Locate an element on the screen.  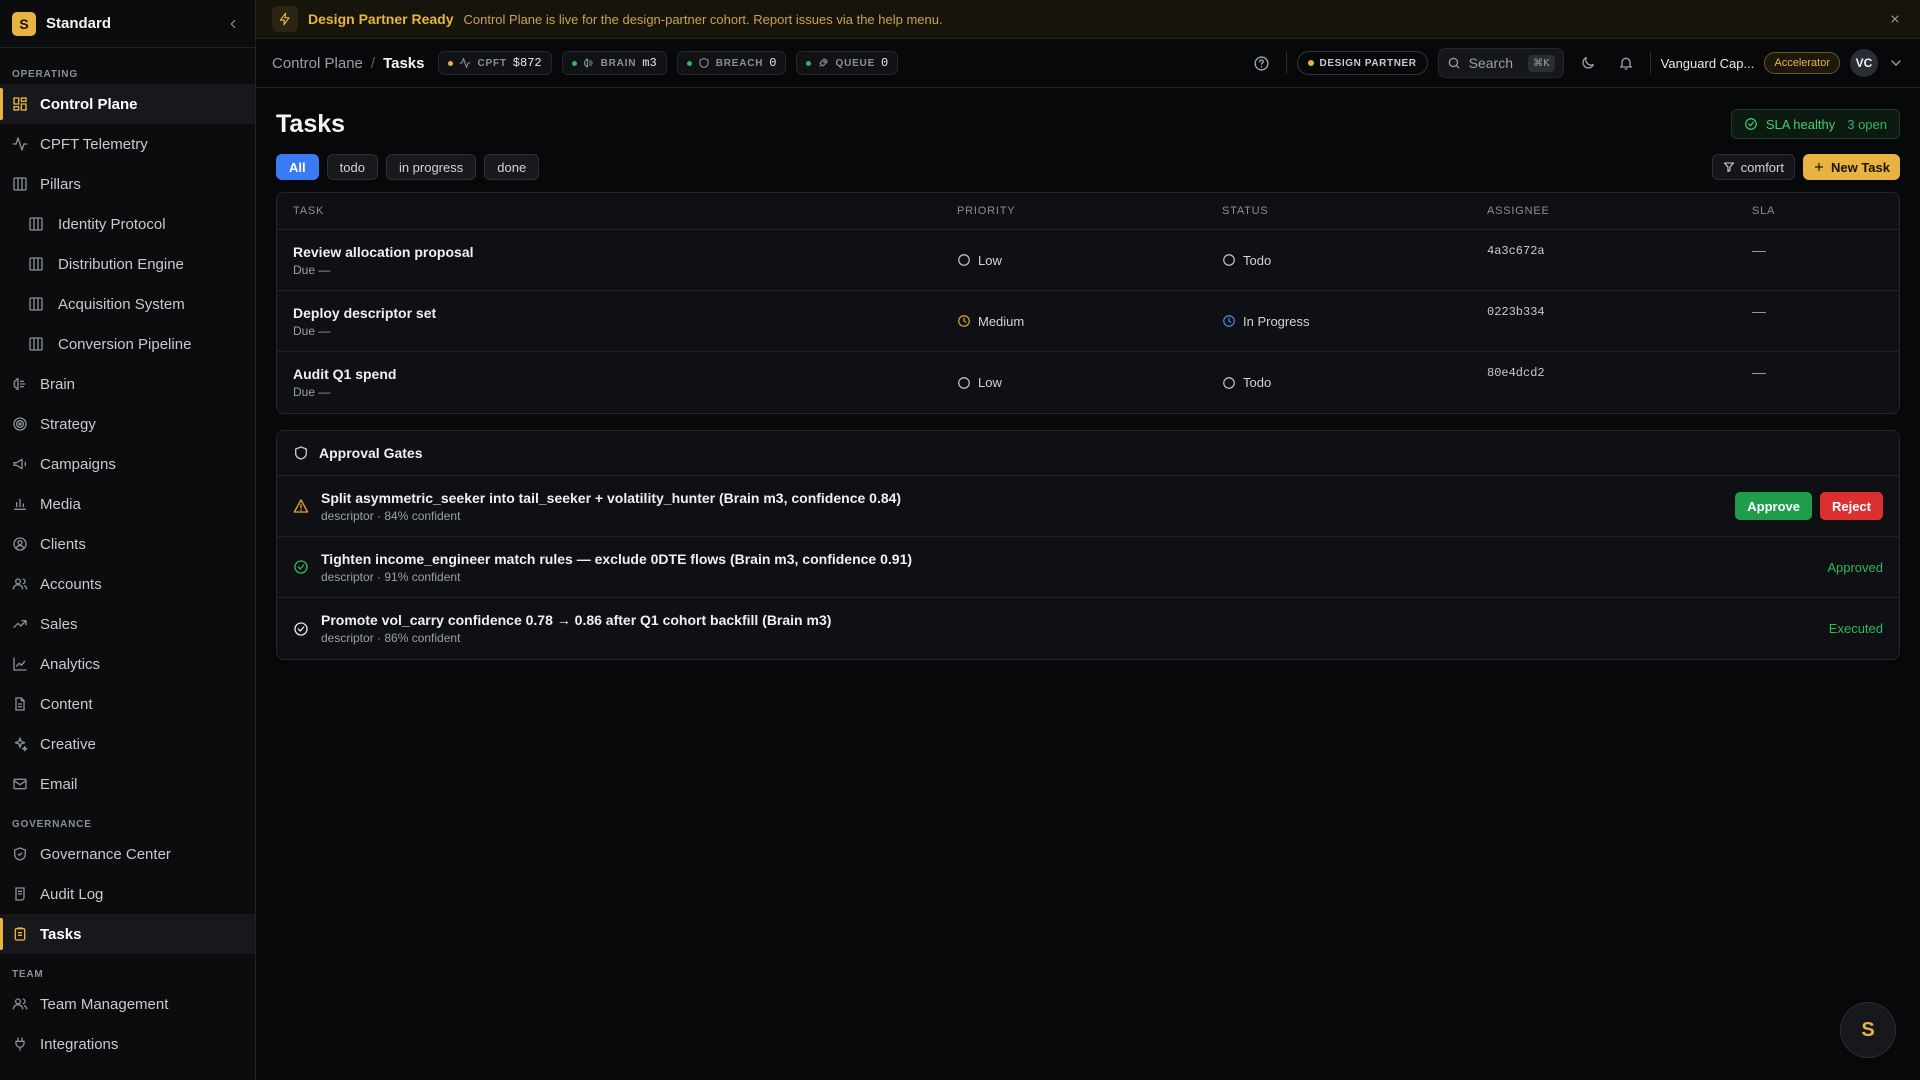
assistant-fab-button: S is located at coordinates (1868, 1030).